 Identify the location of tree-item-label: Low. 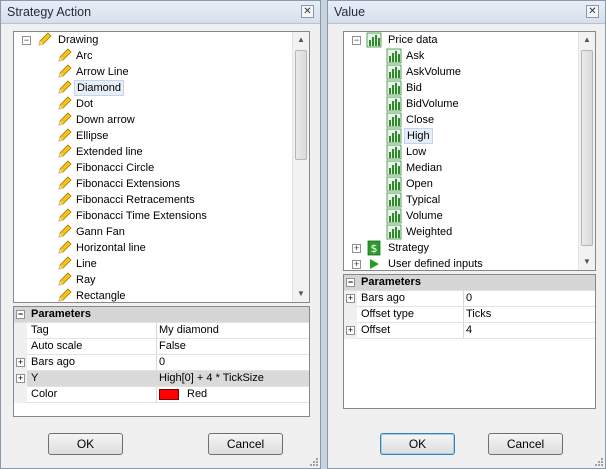
(416, 152).